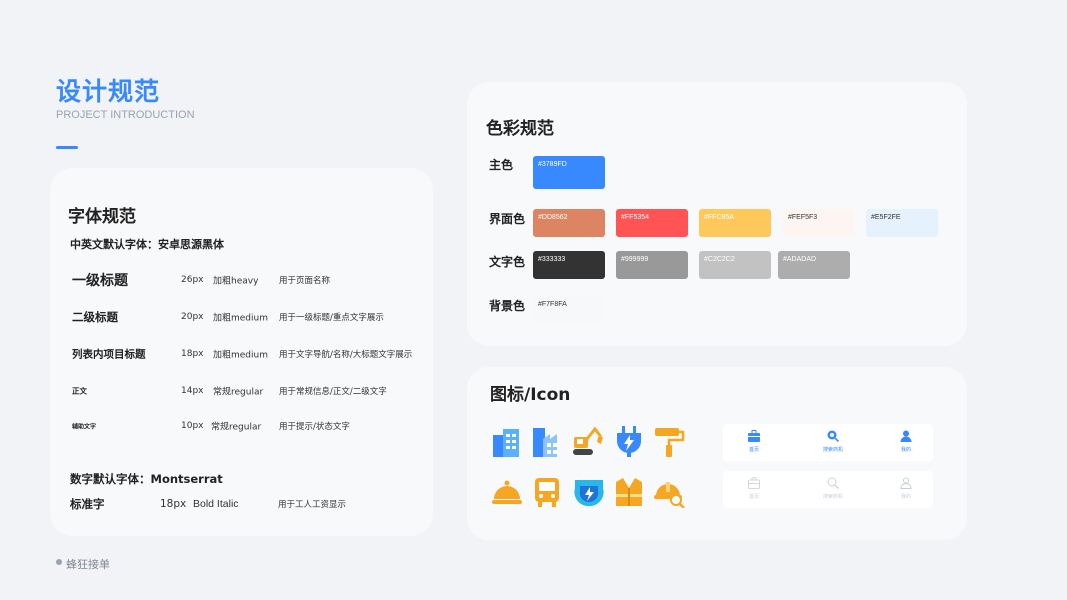  I want to click on hard-hat-search-icon, so click(669, 492).